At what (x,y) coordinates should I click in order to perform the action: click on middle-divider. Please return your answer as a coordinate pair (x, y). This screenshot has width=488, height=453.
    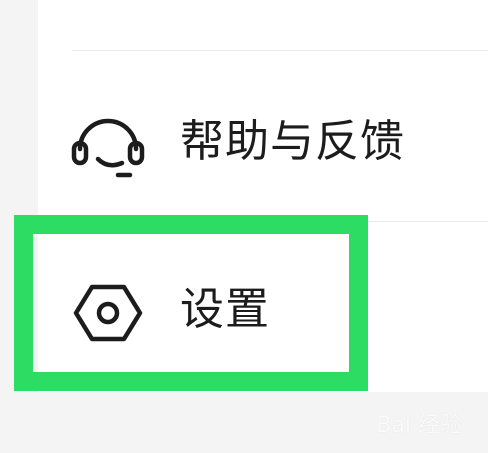
    Looking at the image, I should click on (280, 221).